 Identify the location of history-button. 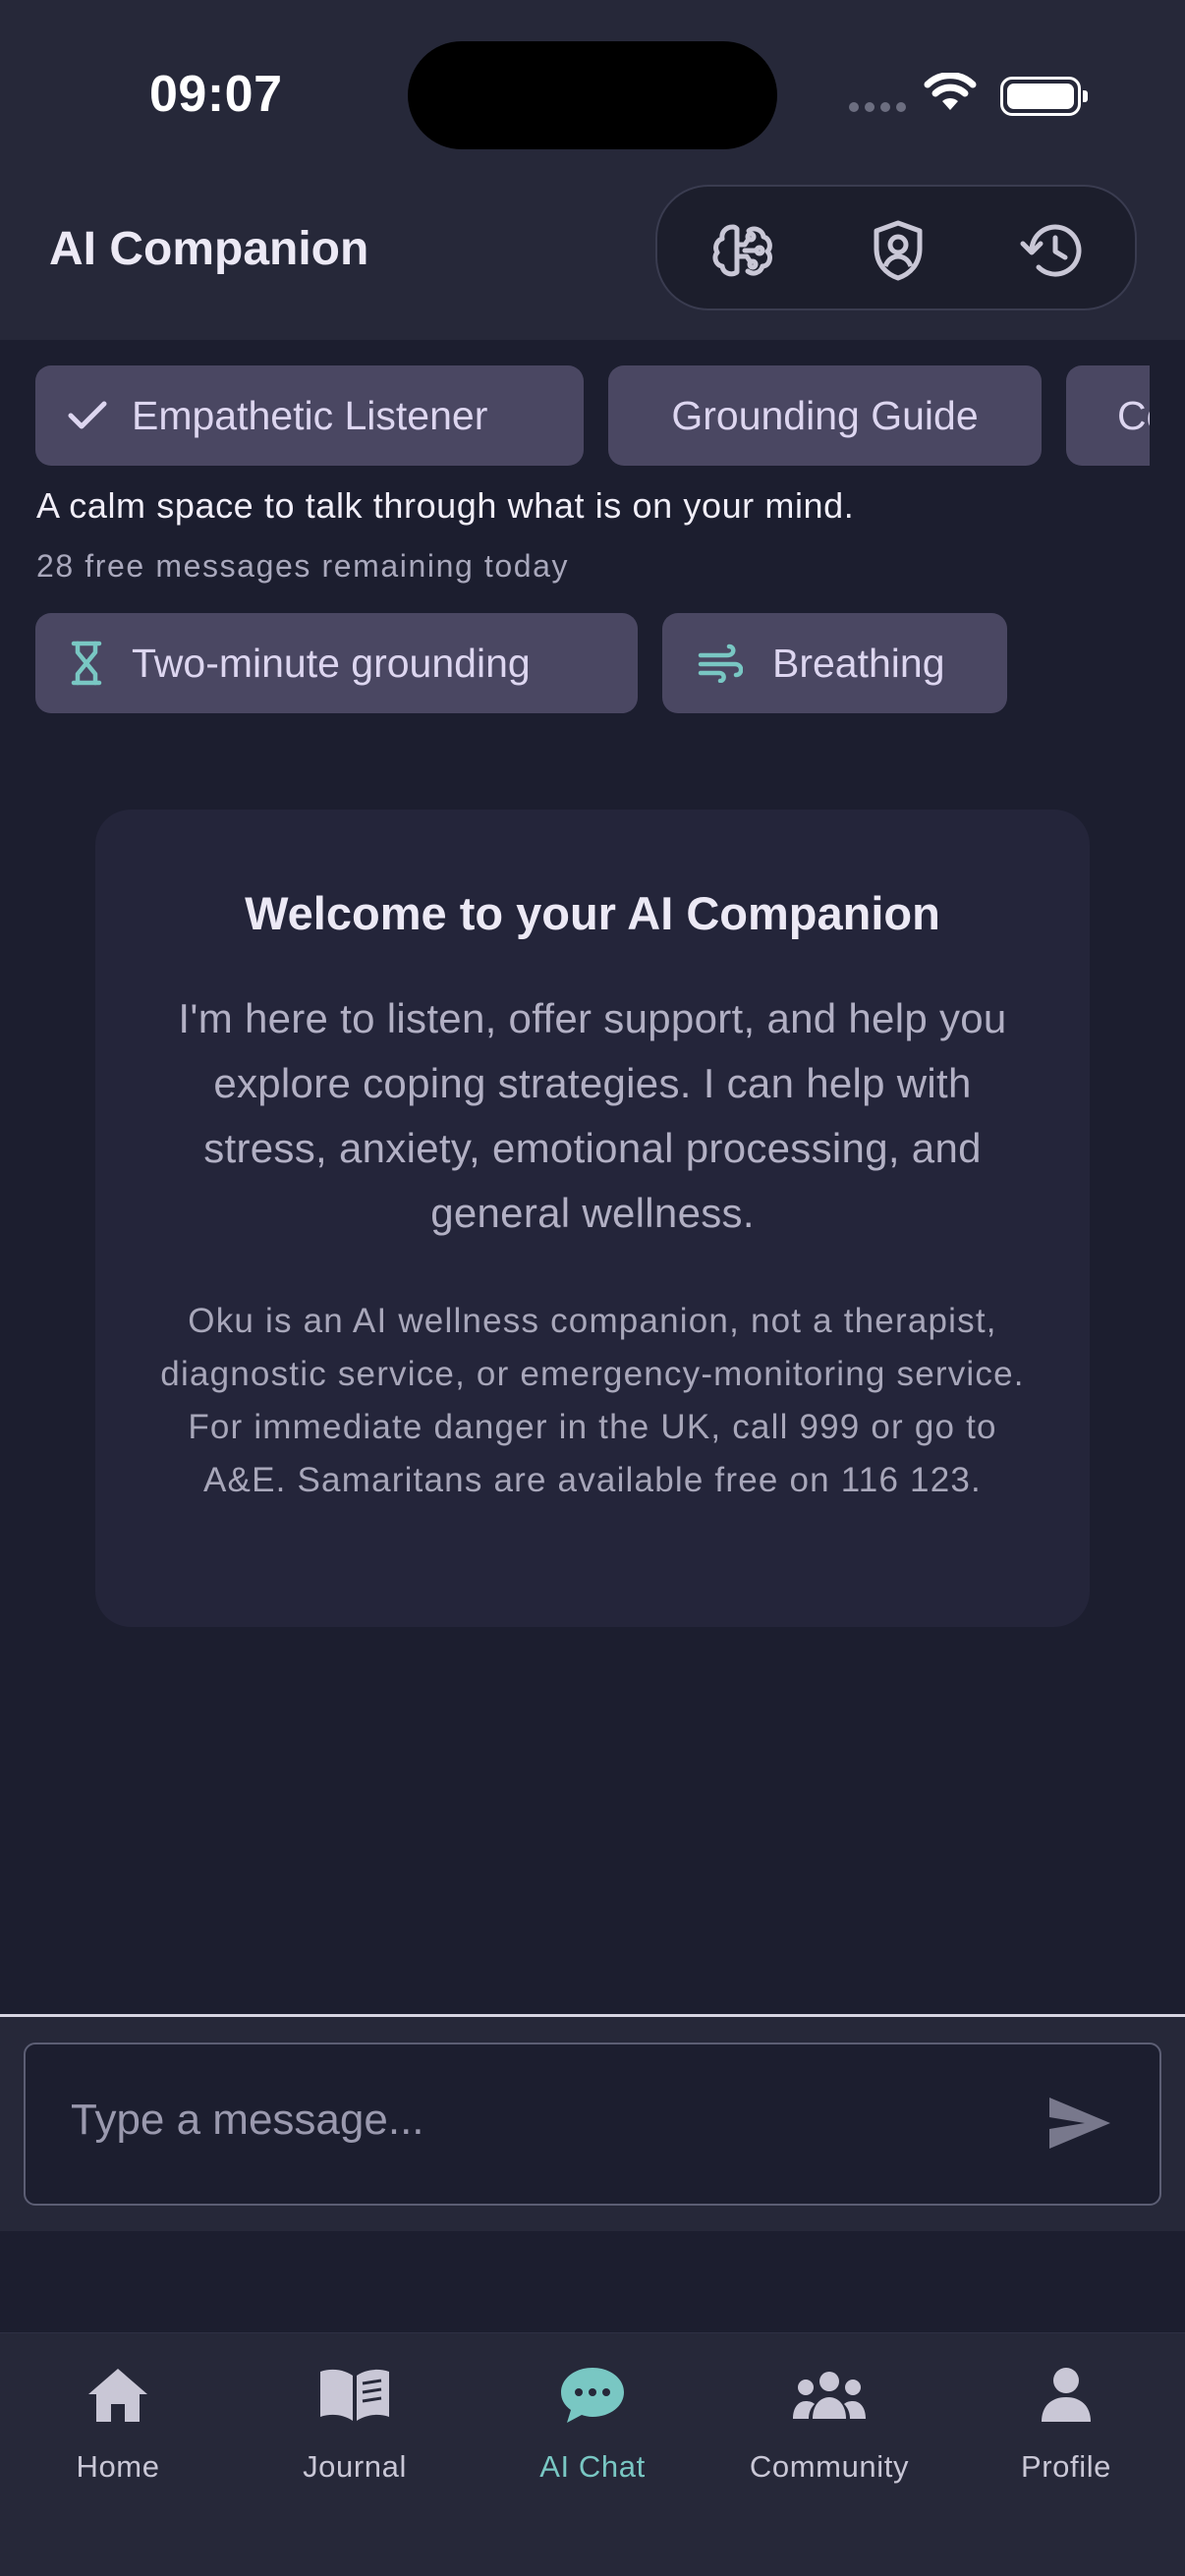
(1053, 252).